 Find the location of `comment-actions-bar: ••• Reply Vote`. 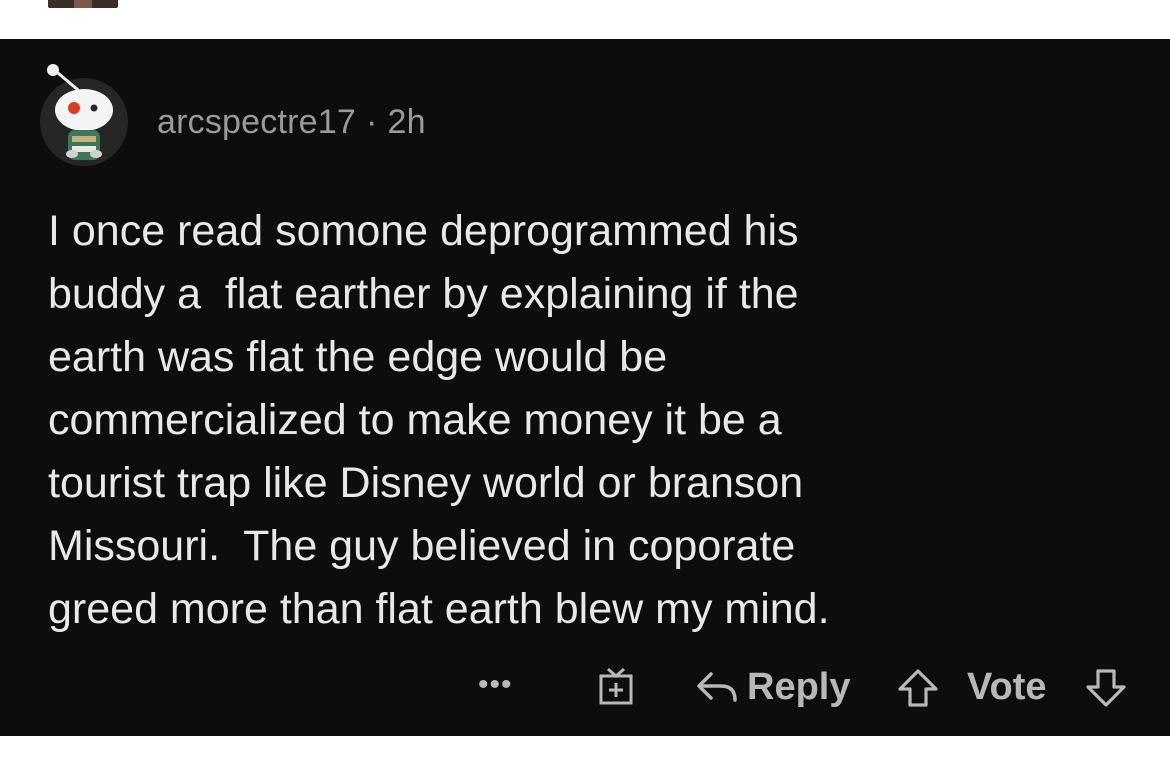

comment-actions-bar: ••• Reply Vote is located at coordinates (585, 687).